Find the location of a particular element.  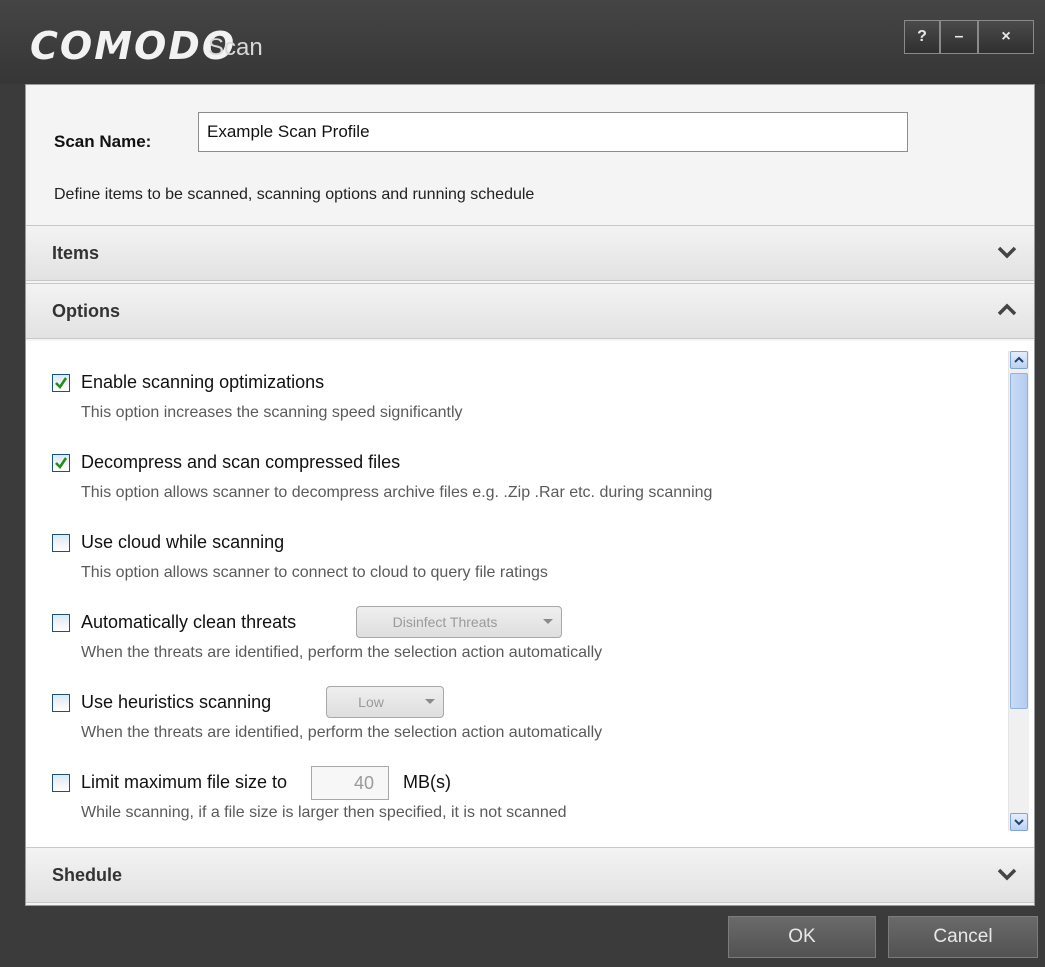

max-file-size-checkbox is located at coordinates (61, 783).